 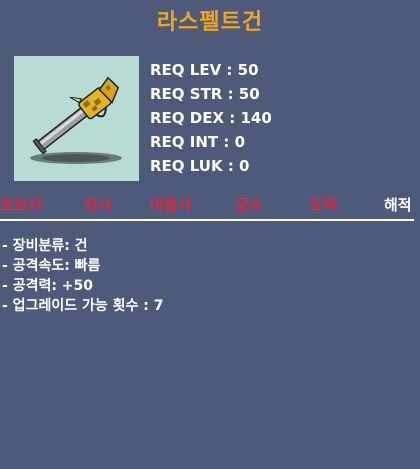 I want to click on job-bowman: 궁수, so click(x=249, y=205).